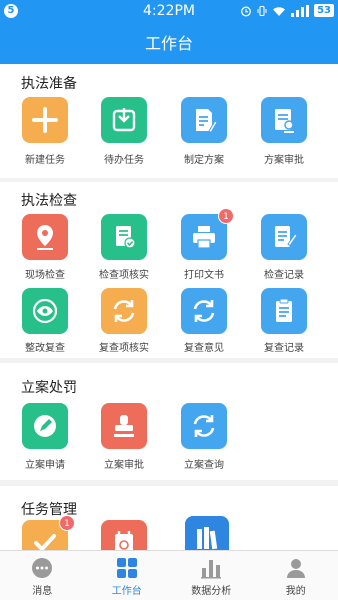  I want to click on pending-task-button, so click(124, 120).